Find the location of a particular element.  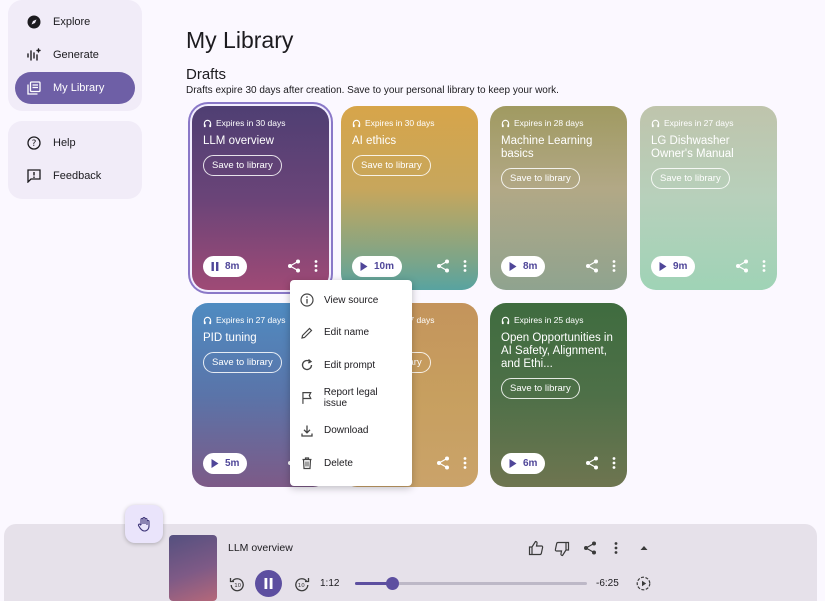

forward-10-icon: 10 is located at coordinates (301, 584).